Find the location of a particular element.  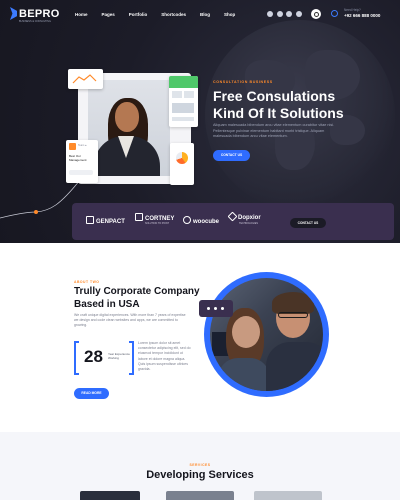

stats-card is located at coordinates (183, 101).